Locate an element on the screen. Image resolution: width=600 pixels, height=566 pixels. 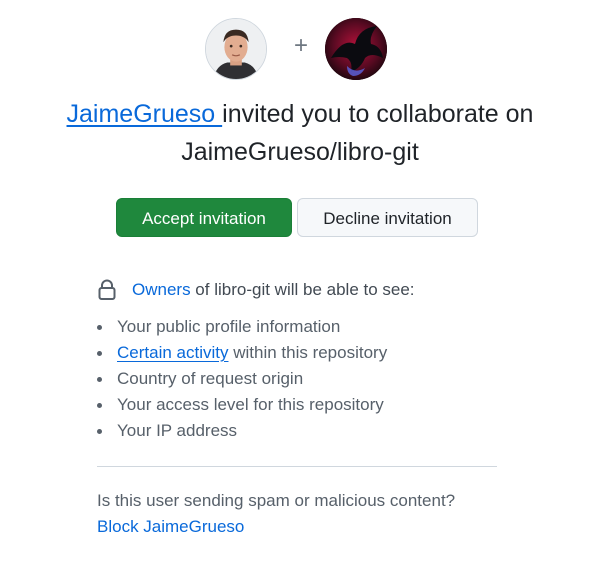
invitation-text: invited you to collaborate on is located at coordinates (378, 114).